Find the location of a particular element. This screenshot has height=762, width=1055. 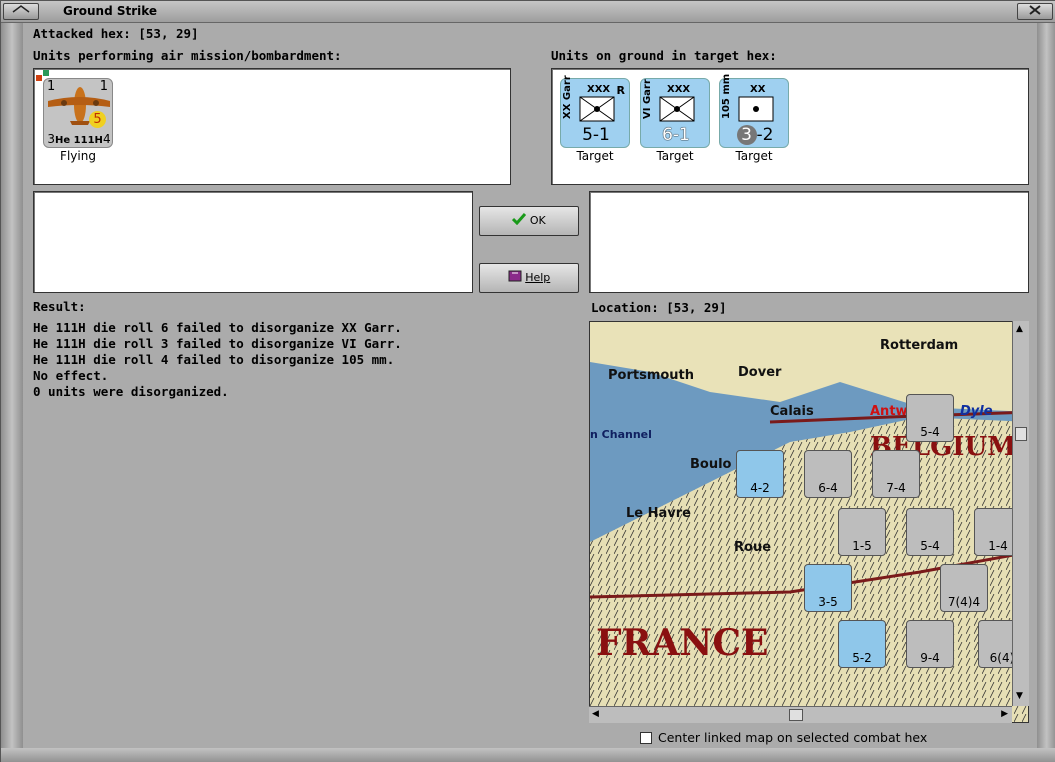

window-frame-left is located at coordinates (12, 385).